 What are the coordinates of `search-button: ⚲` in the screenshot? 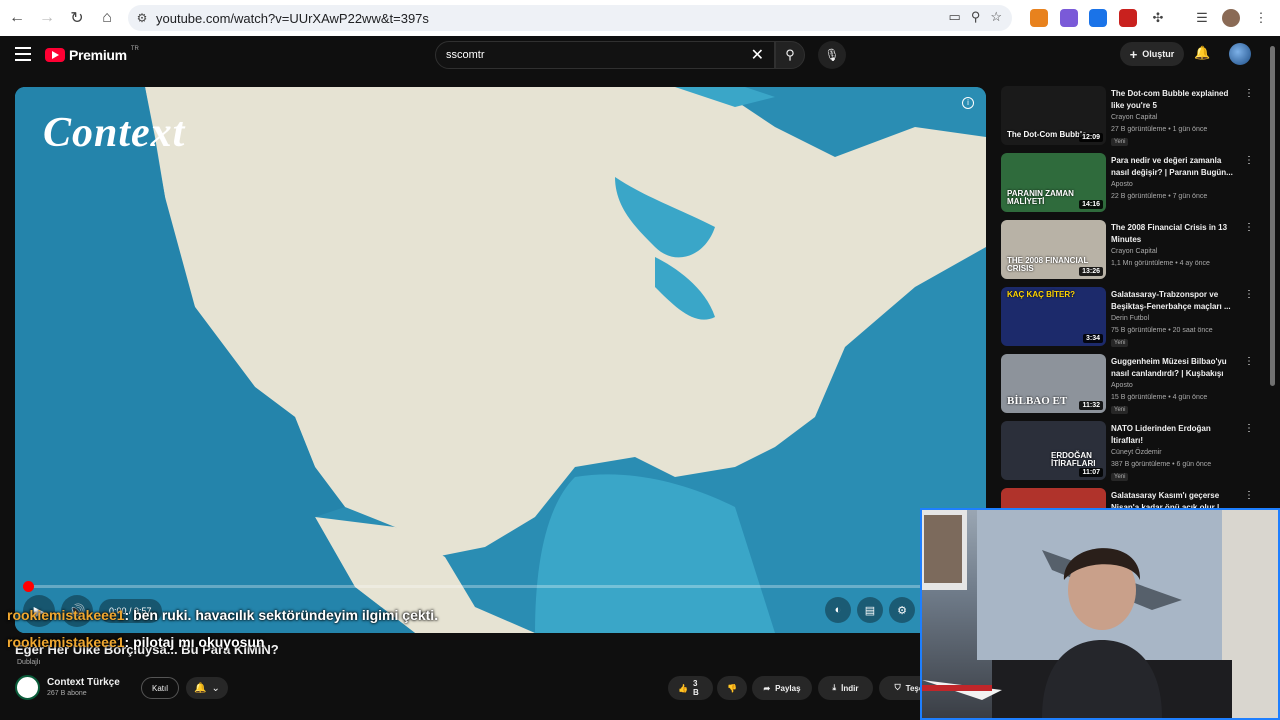 It's located at (790, 55).